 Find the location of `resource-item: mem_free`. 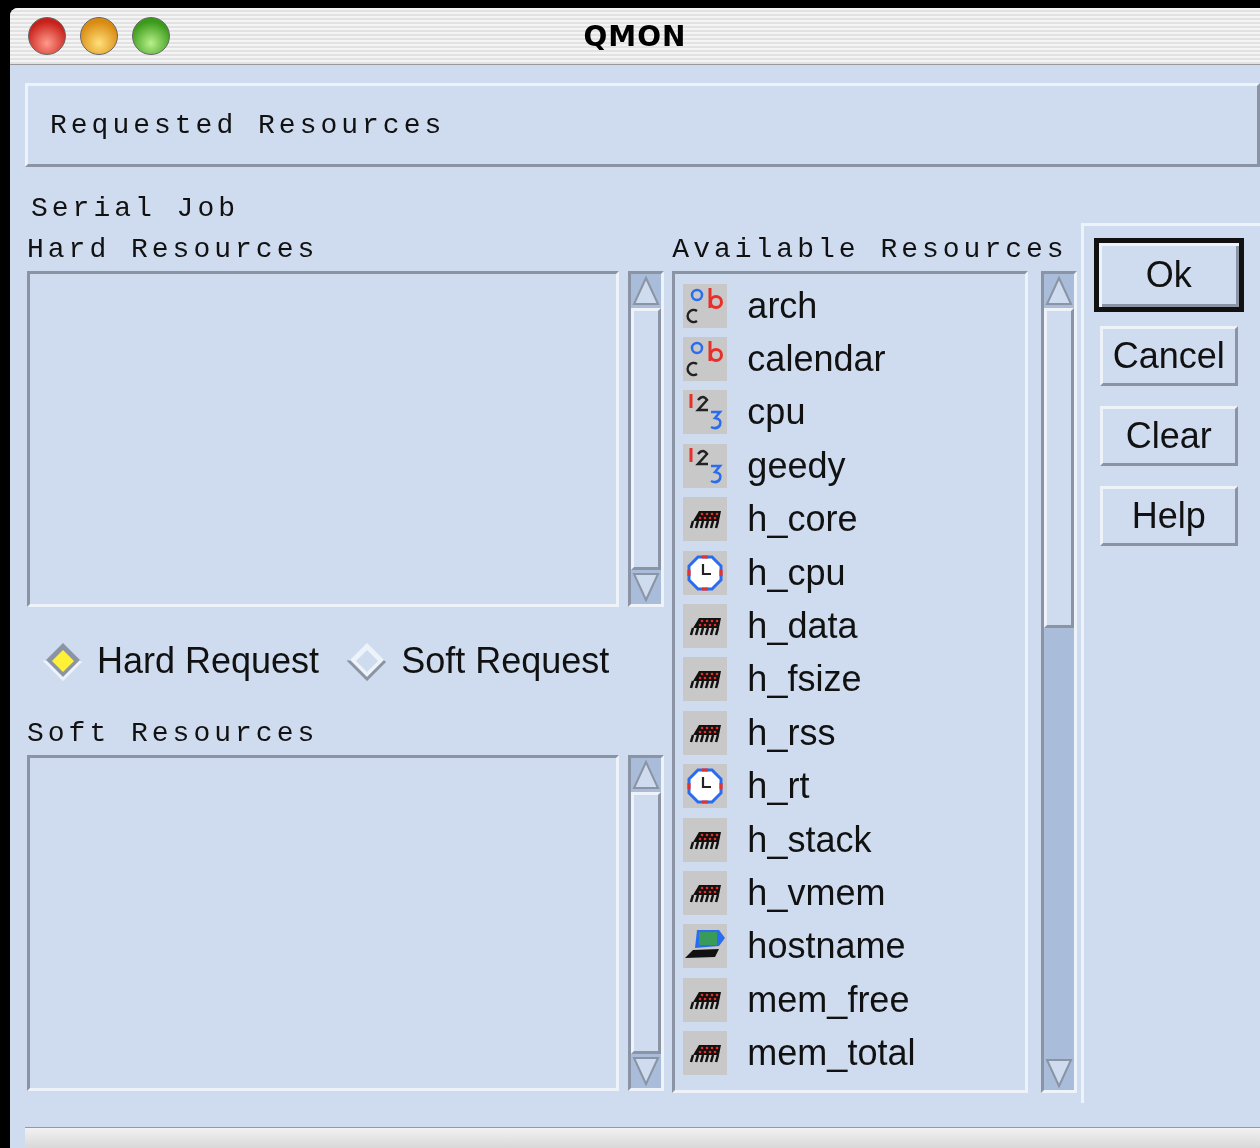

resource-item: mem_free is located at coordinates (850, 1000).